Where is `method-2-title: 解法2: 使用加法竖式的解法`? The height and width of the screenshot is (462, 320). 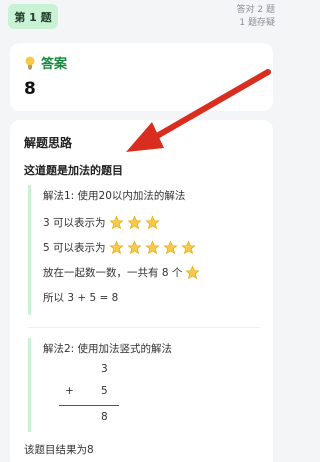 method-2-title: 解法2: 使用加法竖式的解法 is located at coordinates (108, 349).